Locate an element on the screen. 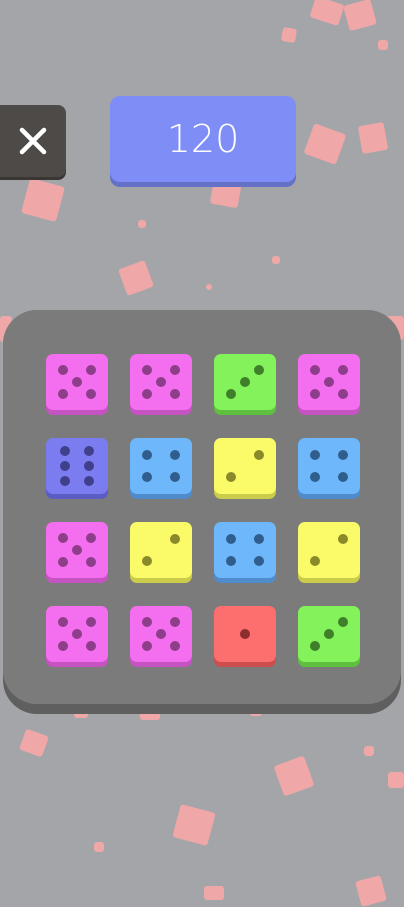  close-icon is located at coordinates (33, 141).